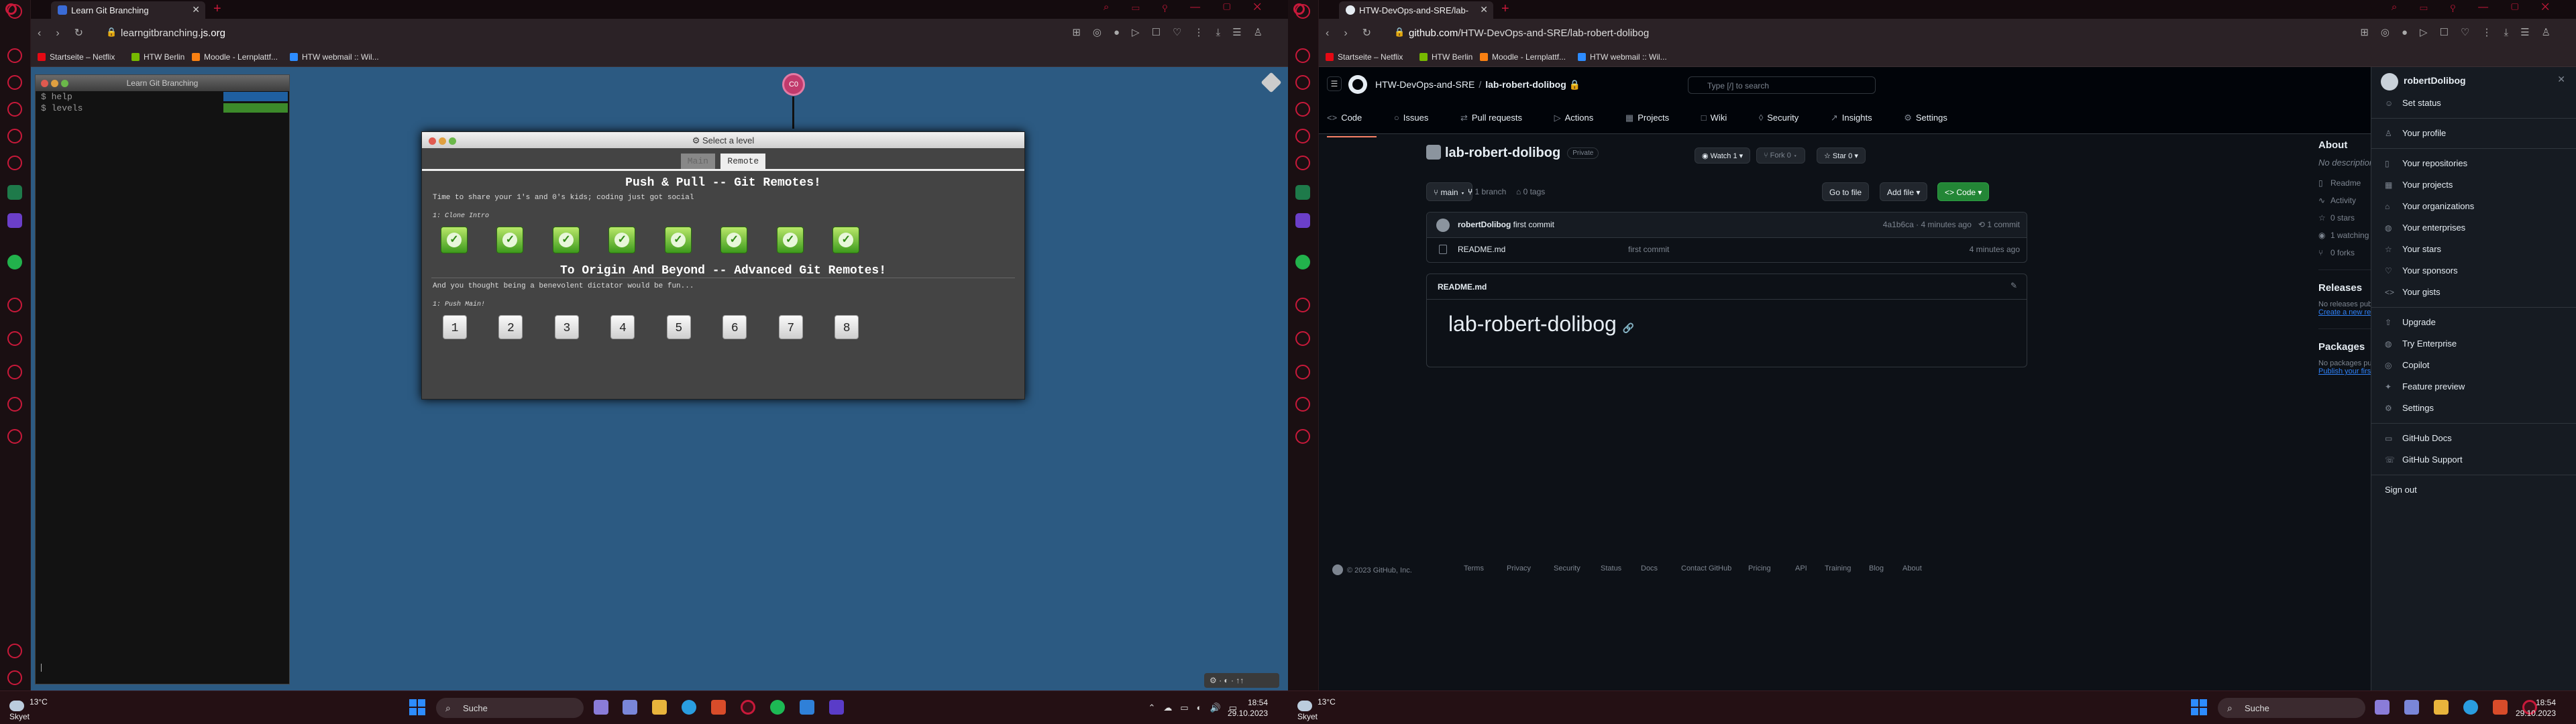 This screenshot has height=724, width=2576. What do you see at coordinates (1581, 124) in the screenshot?
I see `tab-actions: ▷ Actions` at bounding box center [1581, 124].